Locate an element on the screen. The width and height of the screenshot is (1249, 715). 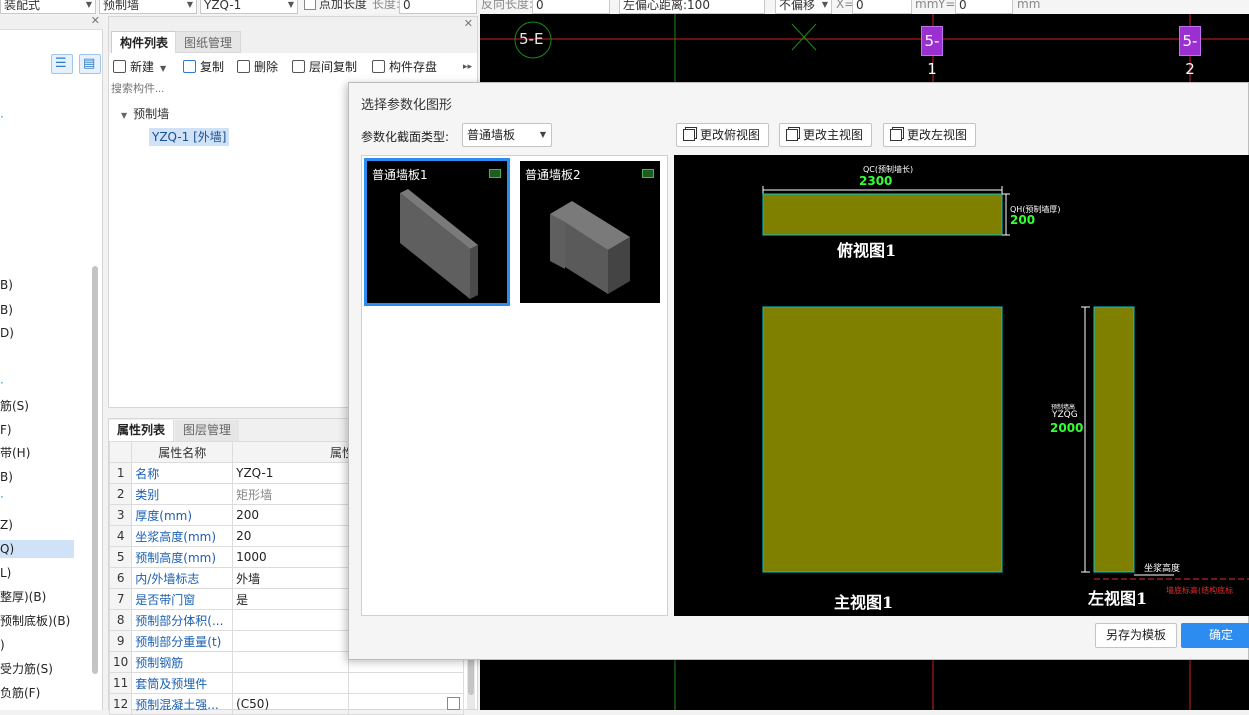
component-type-select: 预制墙 ▼ is located at coordinates (148, 7).